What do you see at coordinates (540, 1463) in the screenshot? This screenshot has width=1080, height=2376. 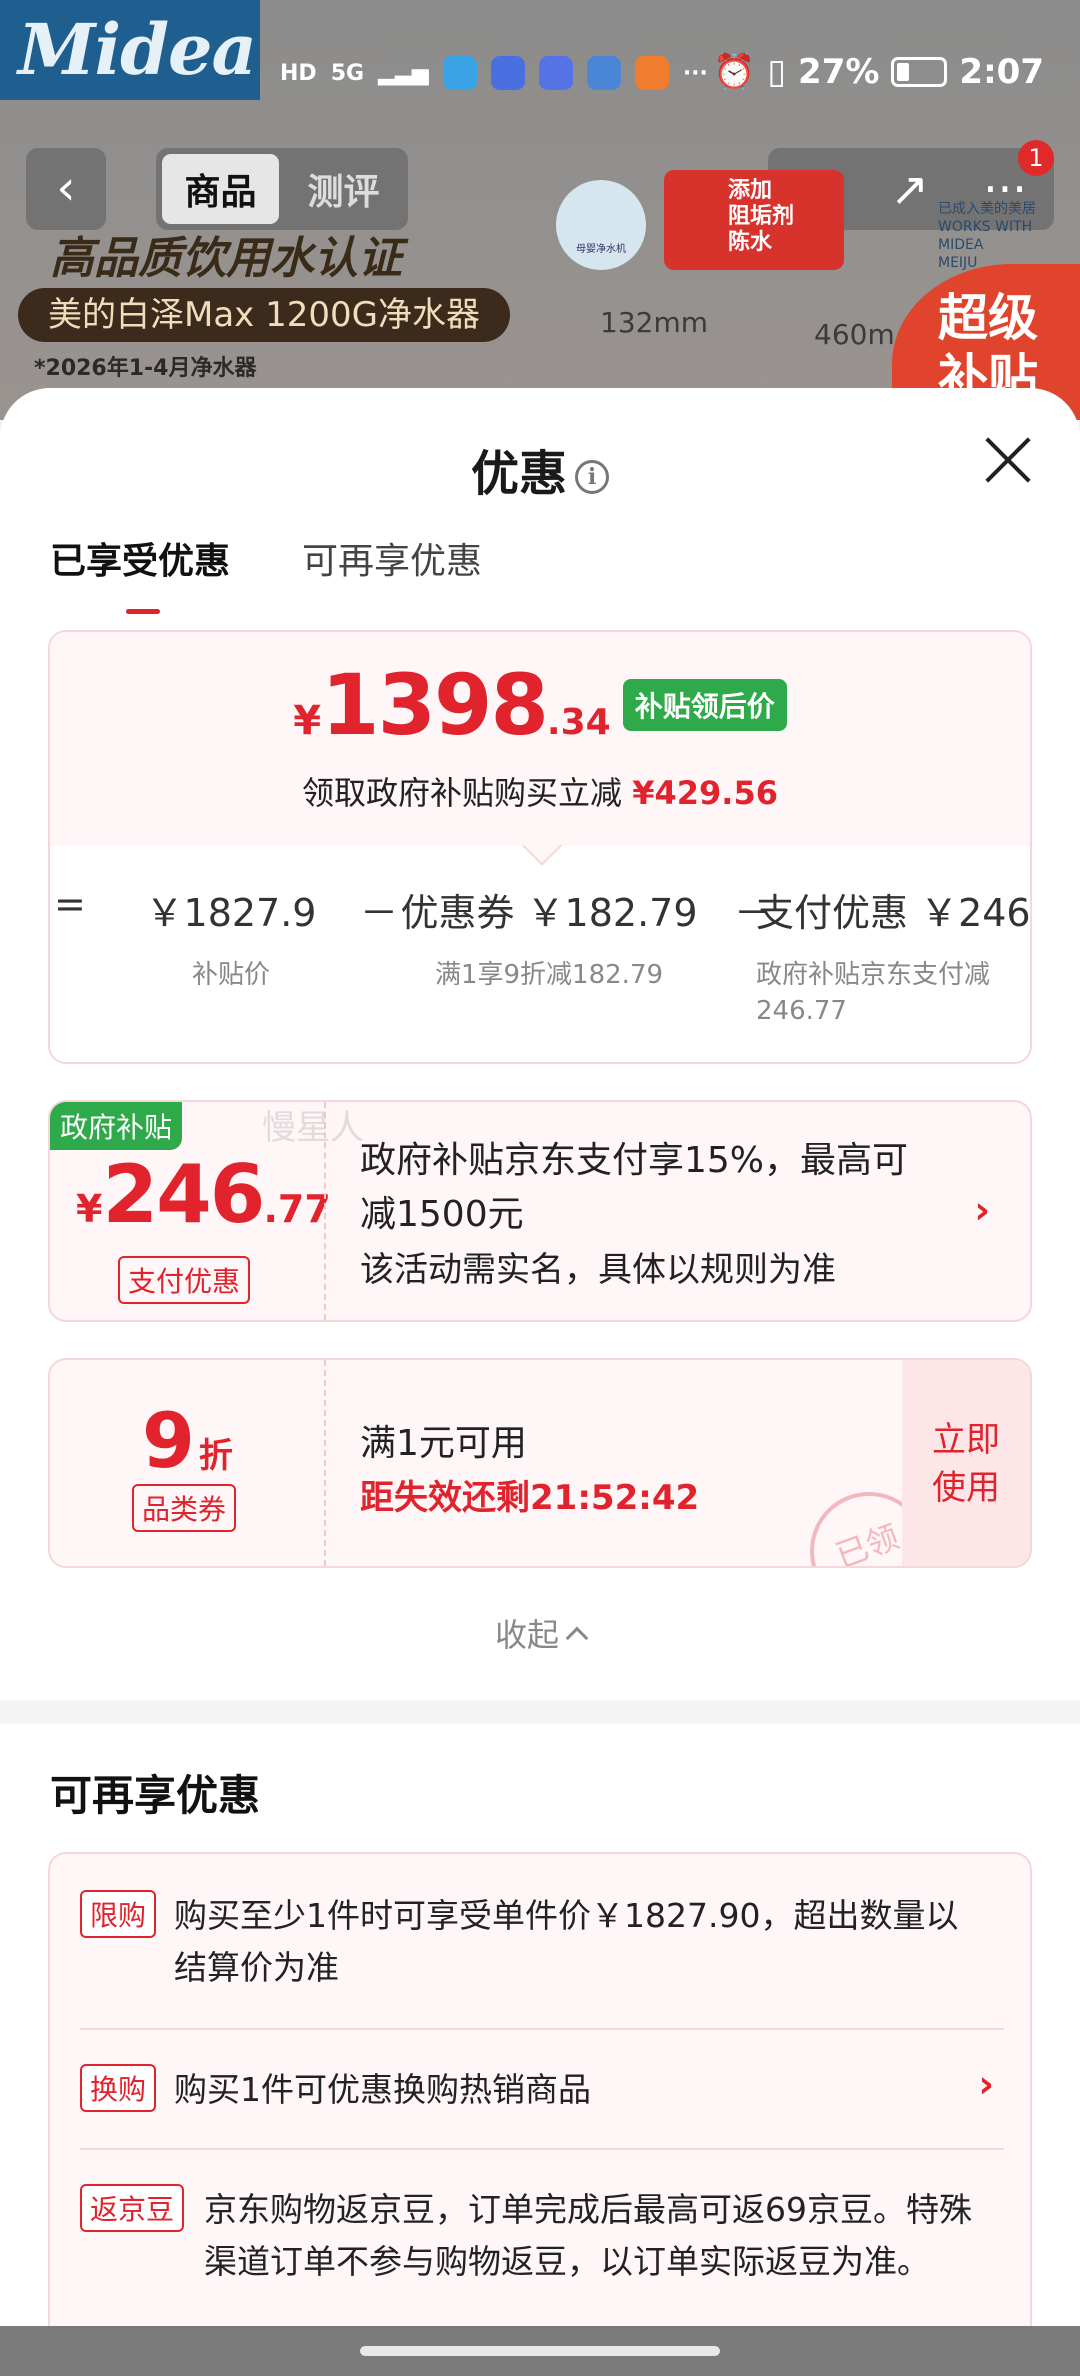 I see `category-coupon-card: 9 折 品类券 满1元可用 距失效还剩21:52:42 已领 立即 使用` at bounding box center [540, 1463].